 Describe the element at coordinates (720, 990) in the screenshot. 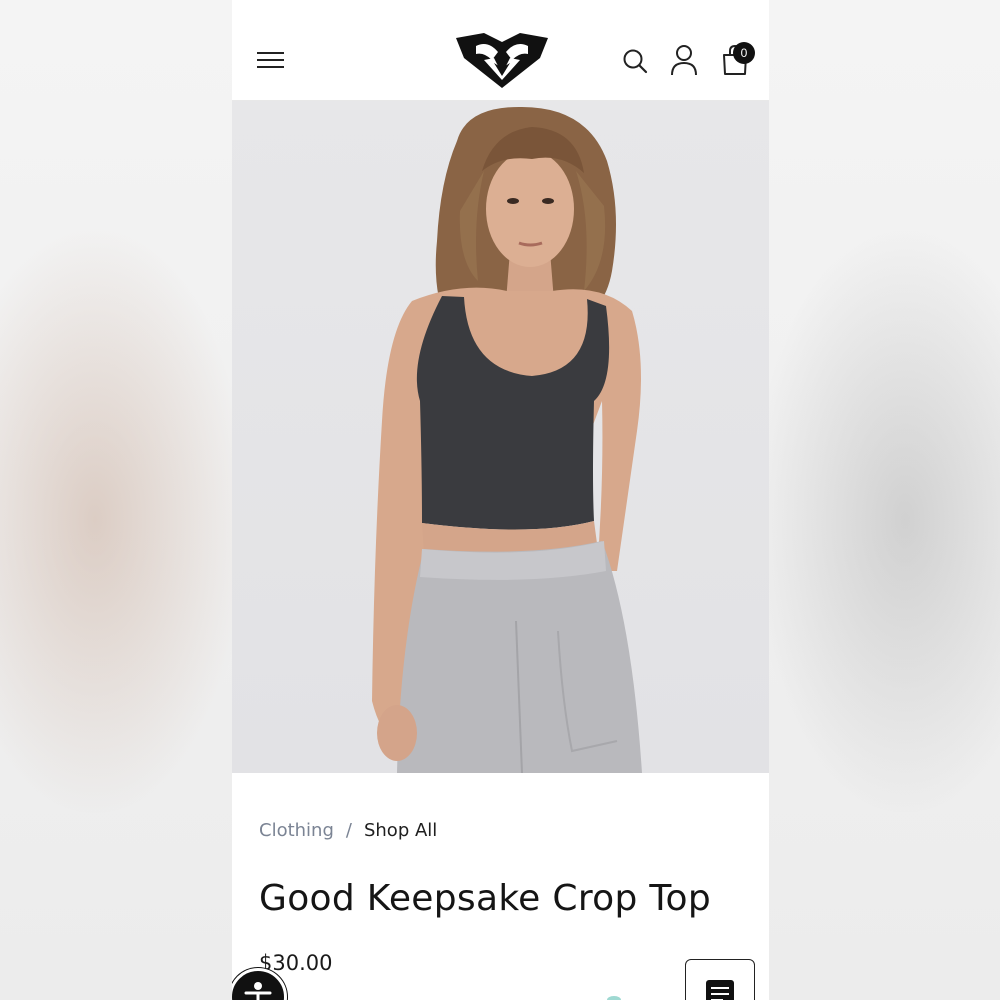

I see `chat-list-icon` at that location.